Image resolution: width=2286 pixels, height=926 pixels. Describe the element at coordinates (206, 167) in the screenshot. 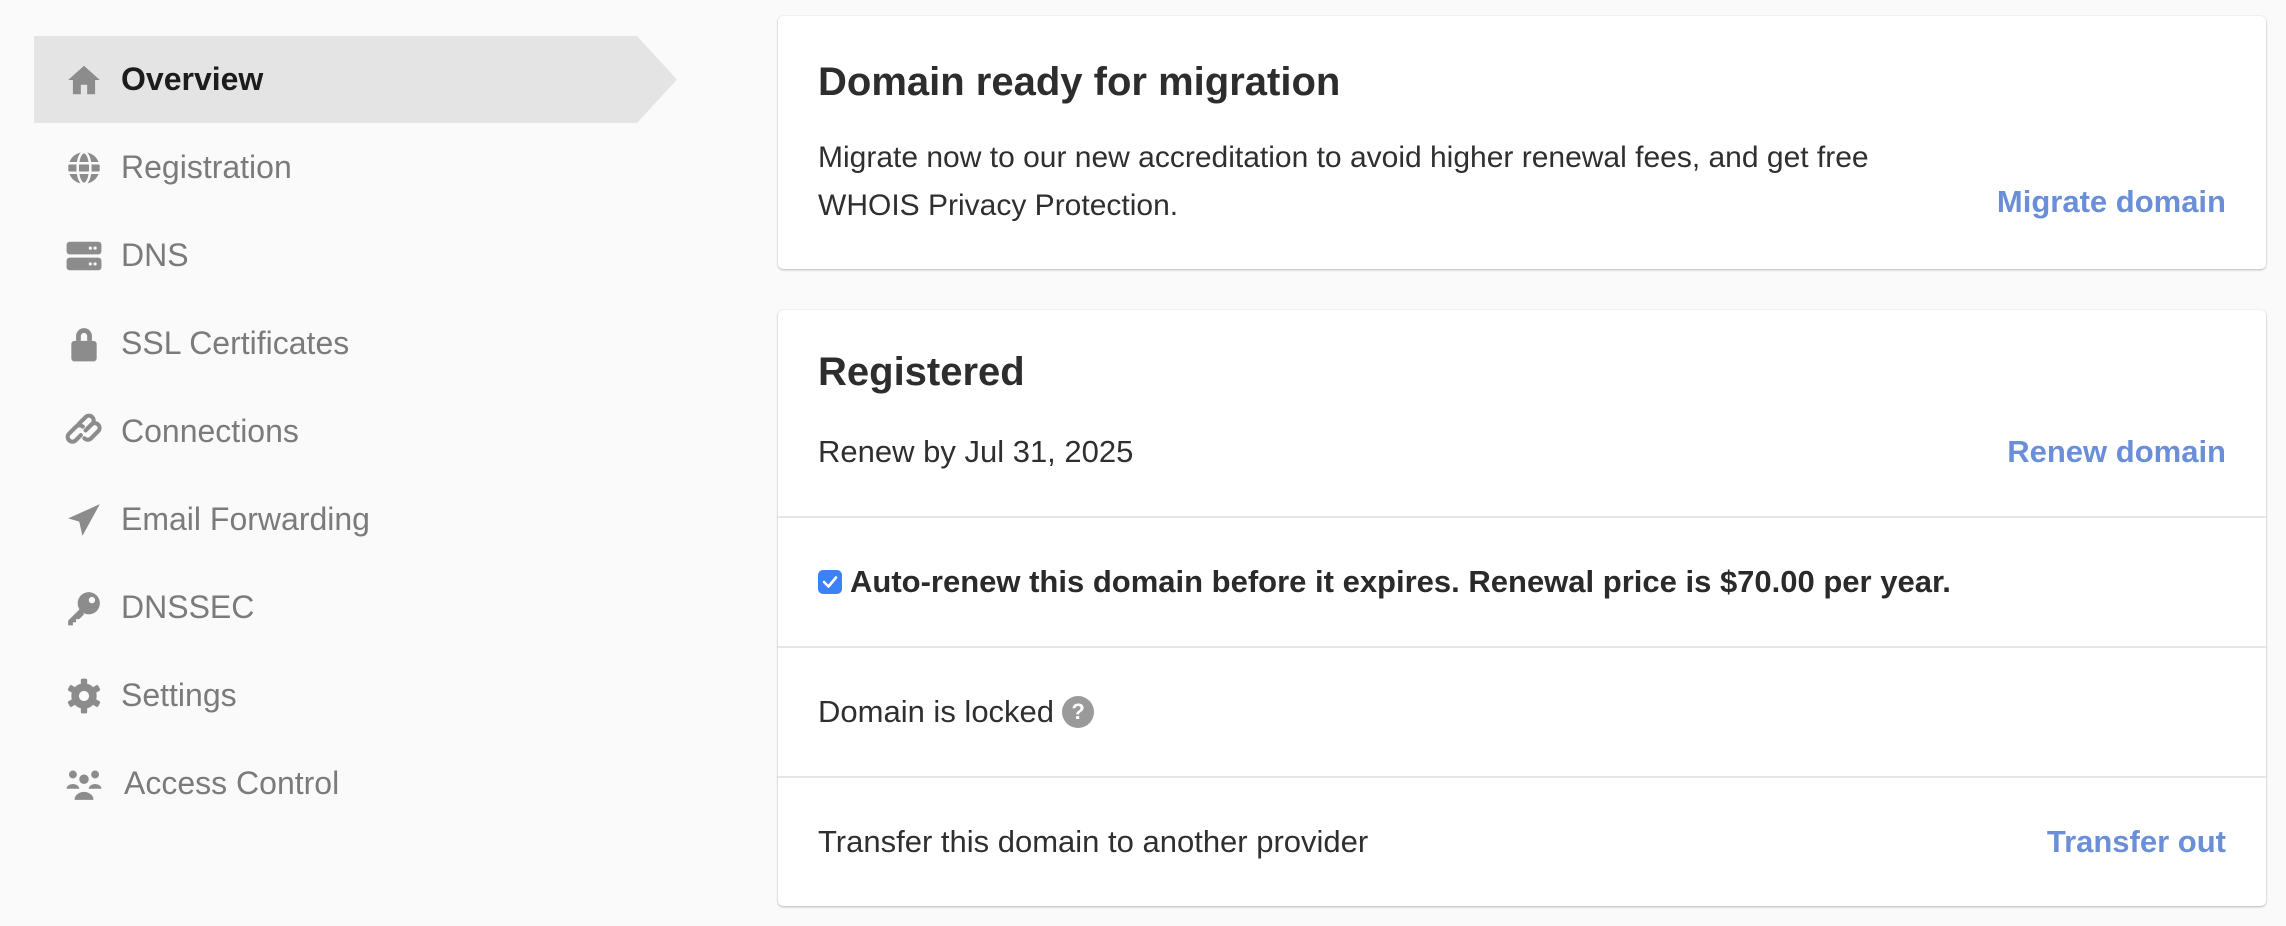

I see `sidebar-item-label: Registration` at that location.